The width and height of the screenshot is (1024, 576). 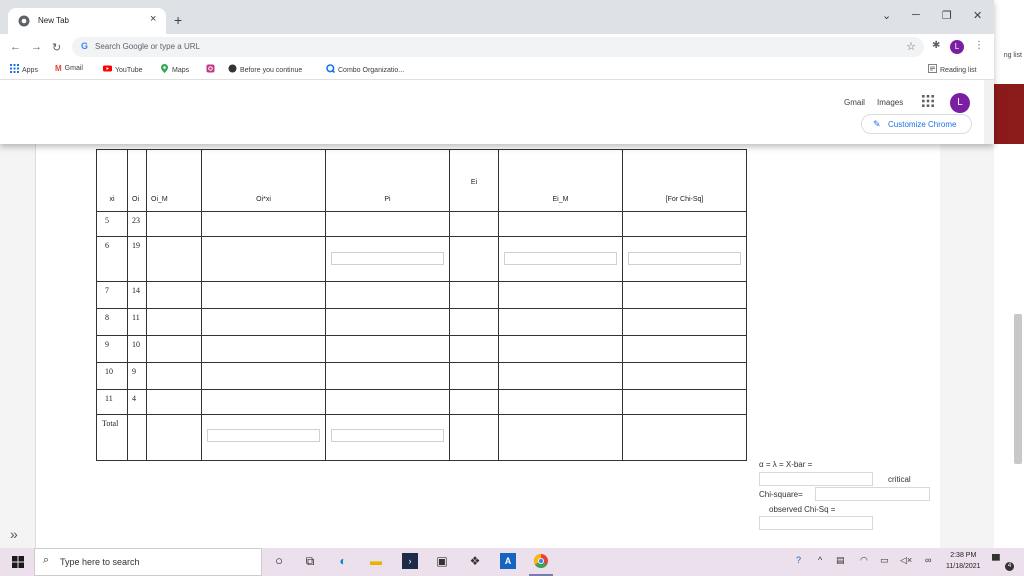 I want to click on expand-chevron-icon: », so click(x=14, y=534).